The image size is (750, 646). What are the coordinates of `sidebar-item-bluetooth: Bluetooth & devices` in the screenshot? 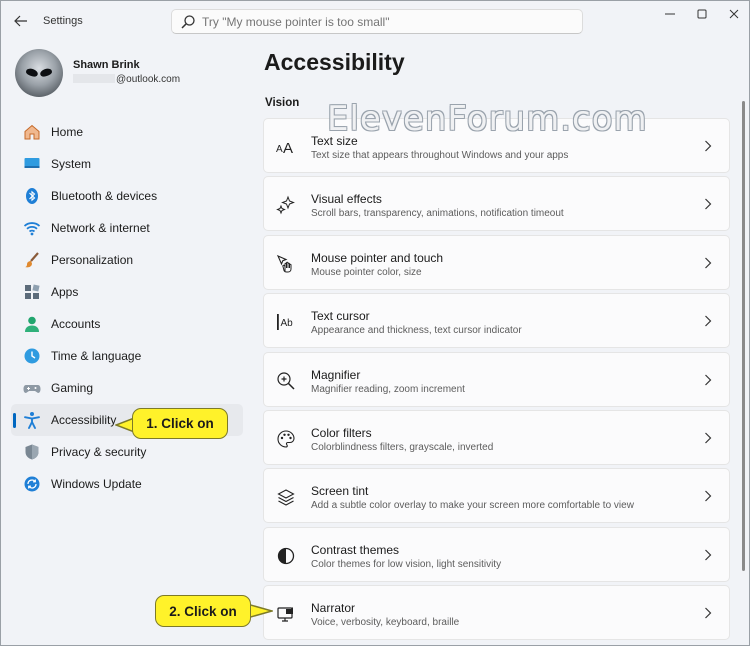 It's located at (127, 196).